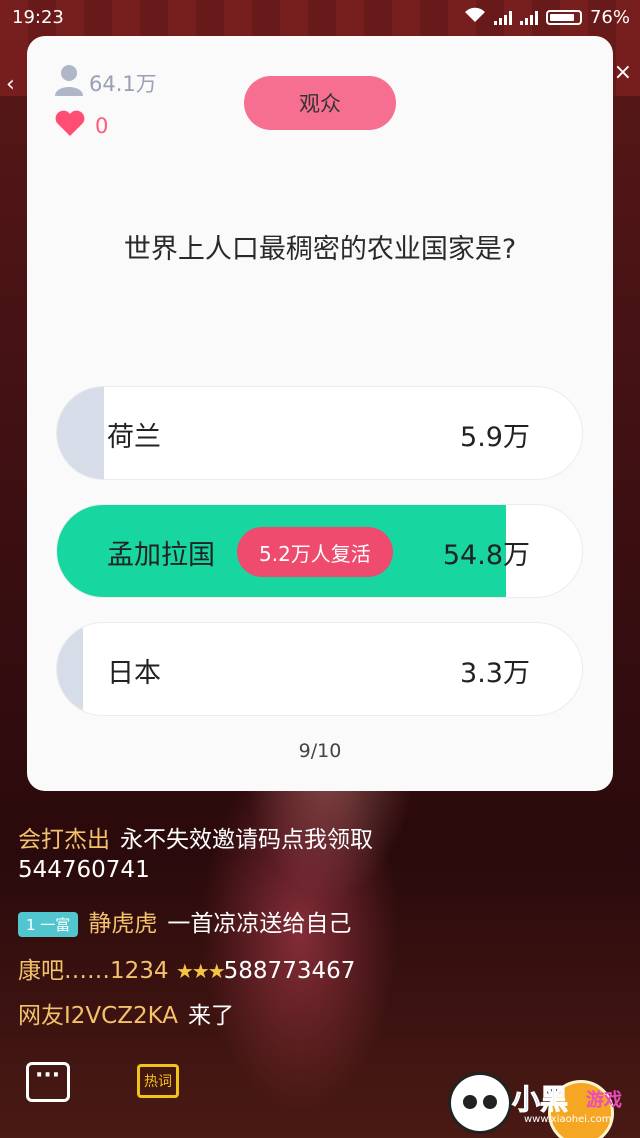 The image size is (640, 1138). Describe the element at coordinates (609, 17) in the screenshot. I see `battery-percent: 76%` at that location.